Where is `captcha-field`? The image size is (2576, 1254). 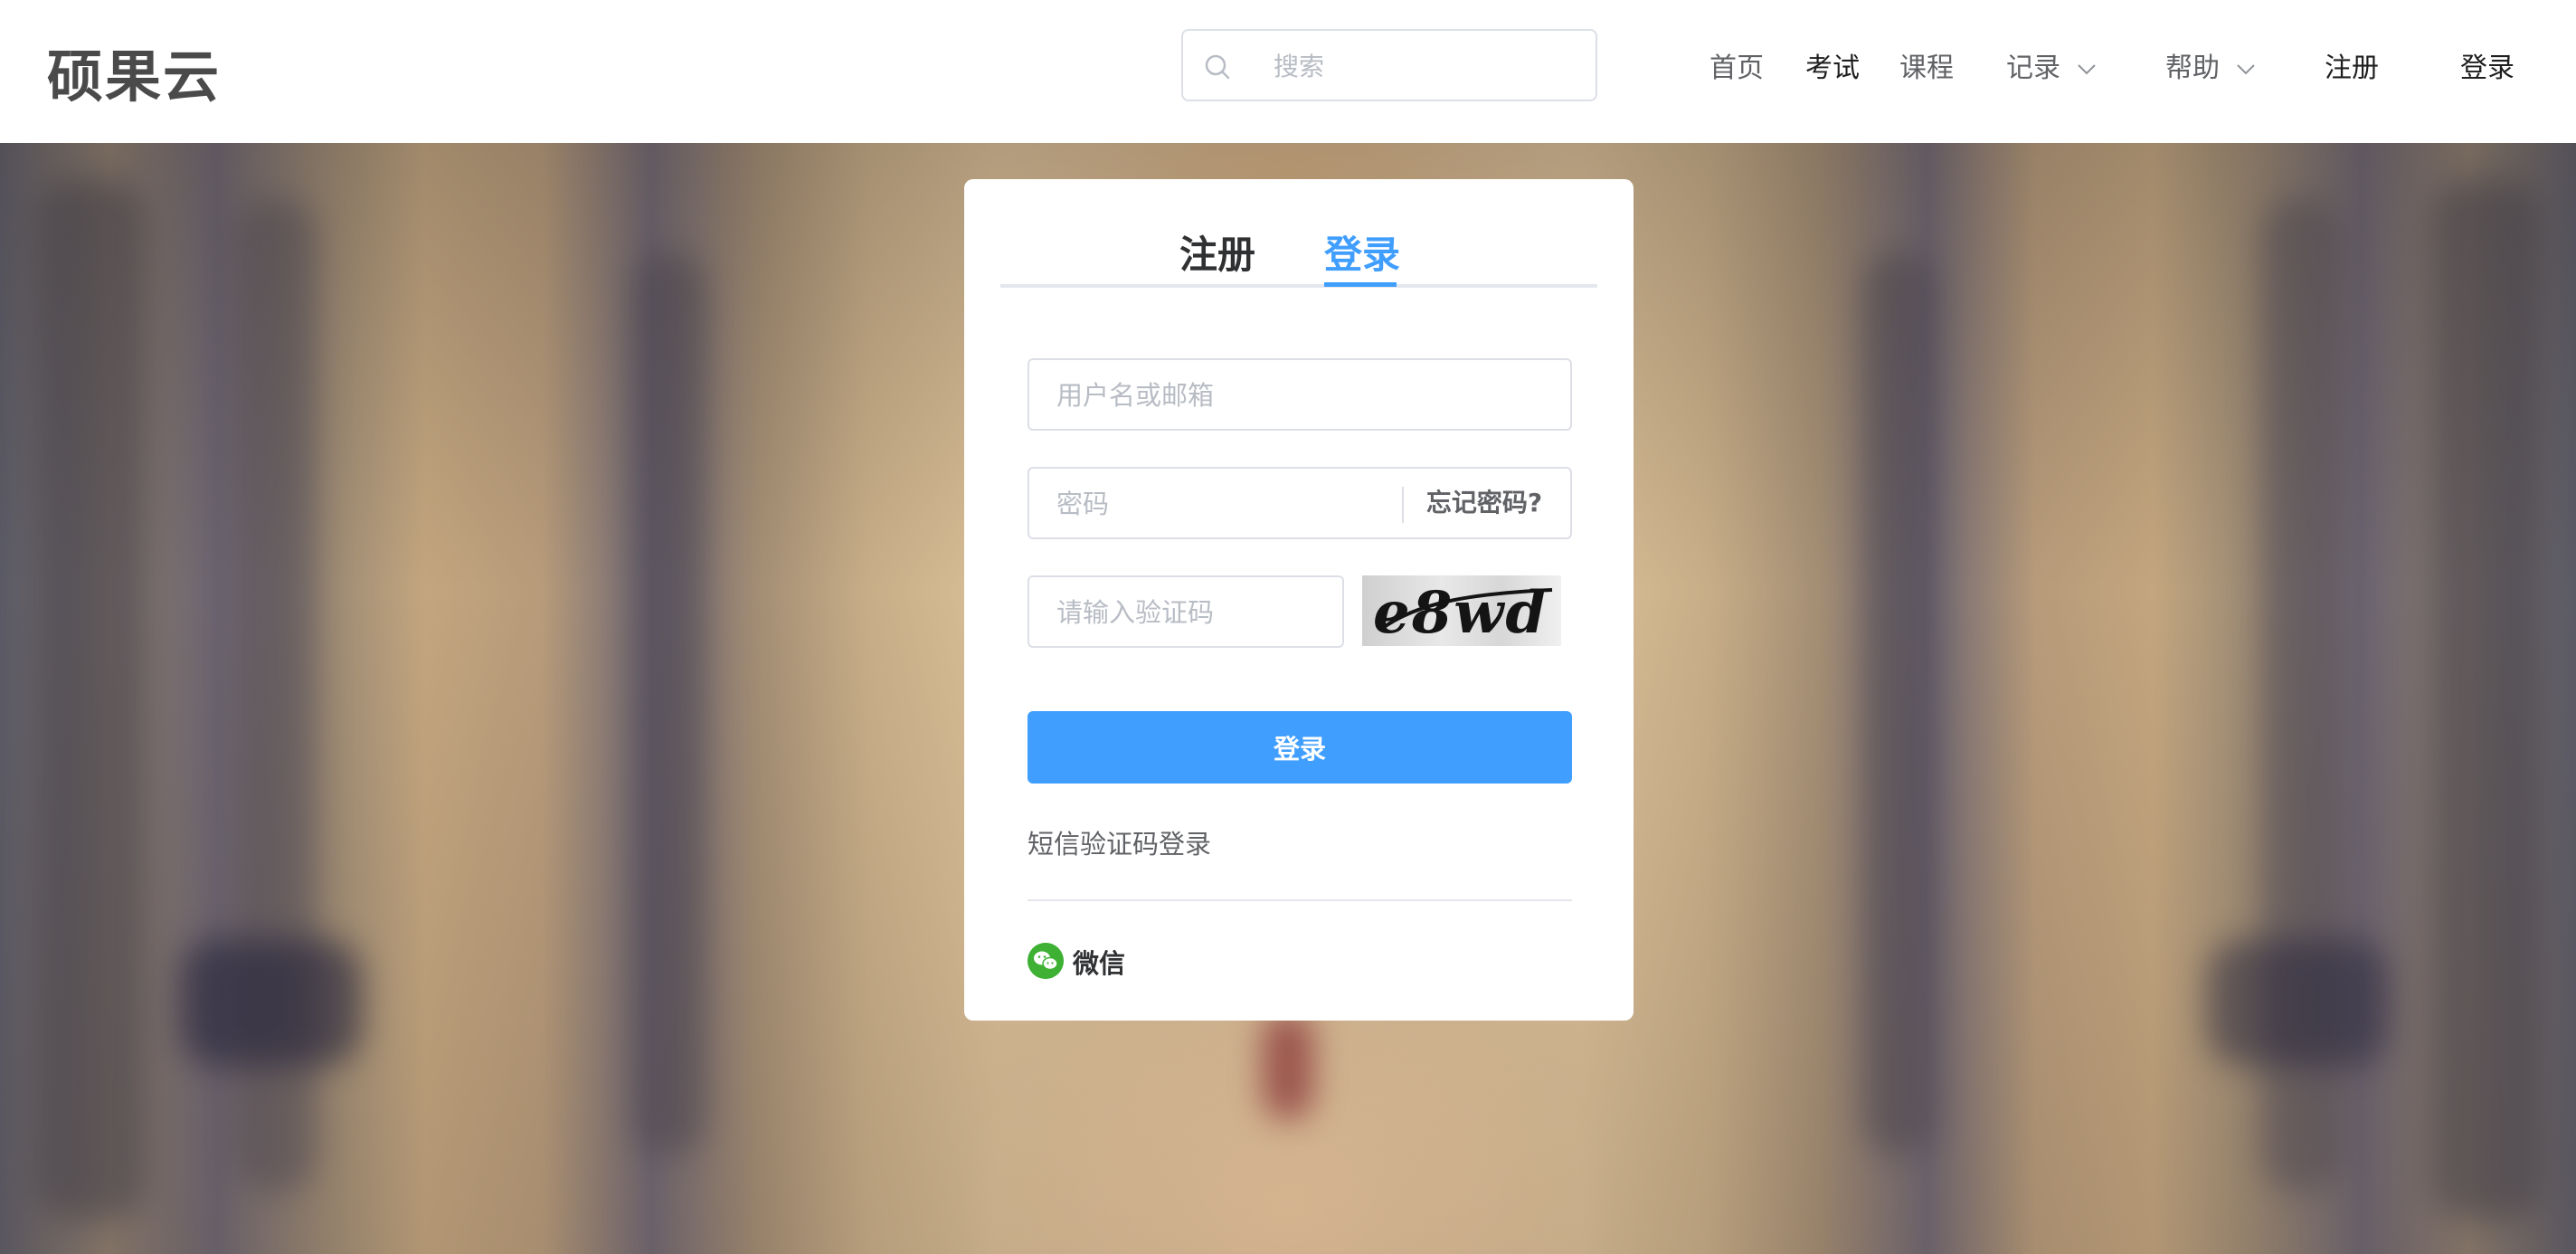 captcha-field is located at coordinates (1186, 612).